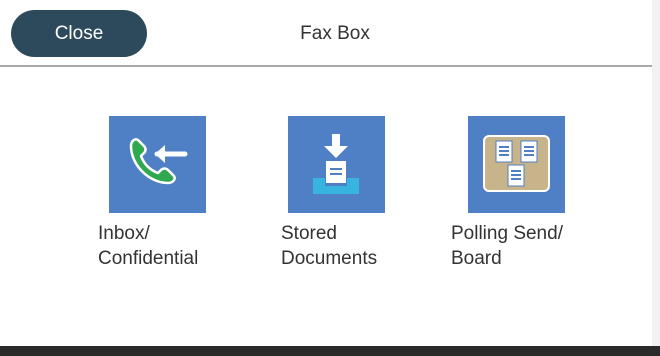 Image resolution: width=660 pixels, height=356 pixels. I want to click on document-tray-icon, so click(336, 164).